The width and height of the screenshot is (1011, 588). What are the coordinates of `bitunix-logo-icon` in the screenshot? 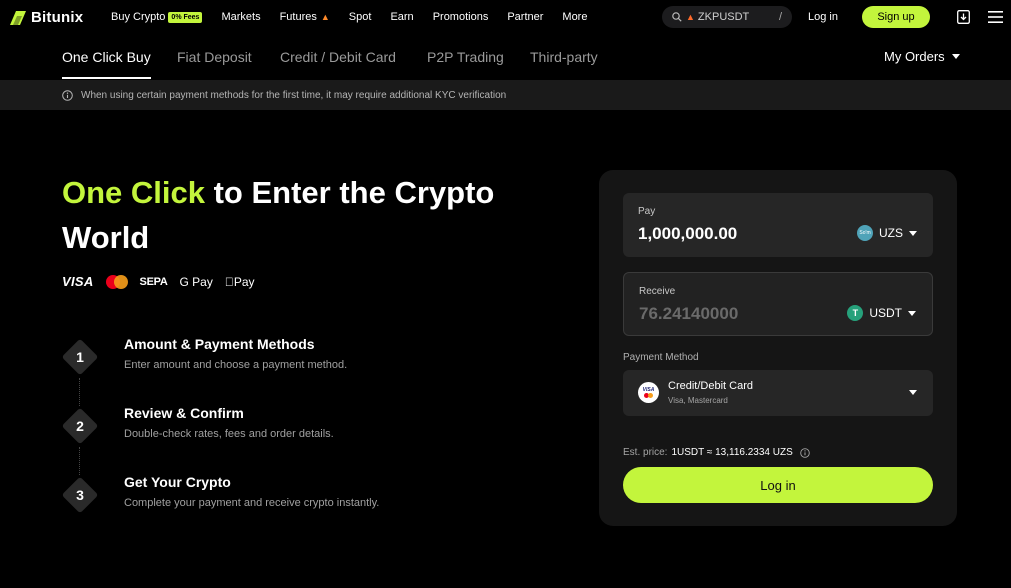 It's located at (18, 17).